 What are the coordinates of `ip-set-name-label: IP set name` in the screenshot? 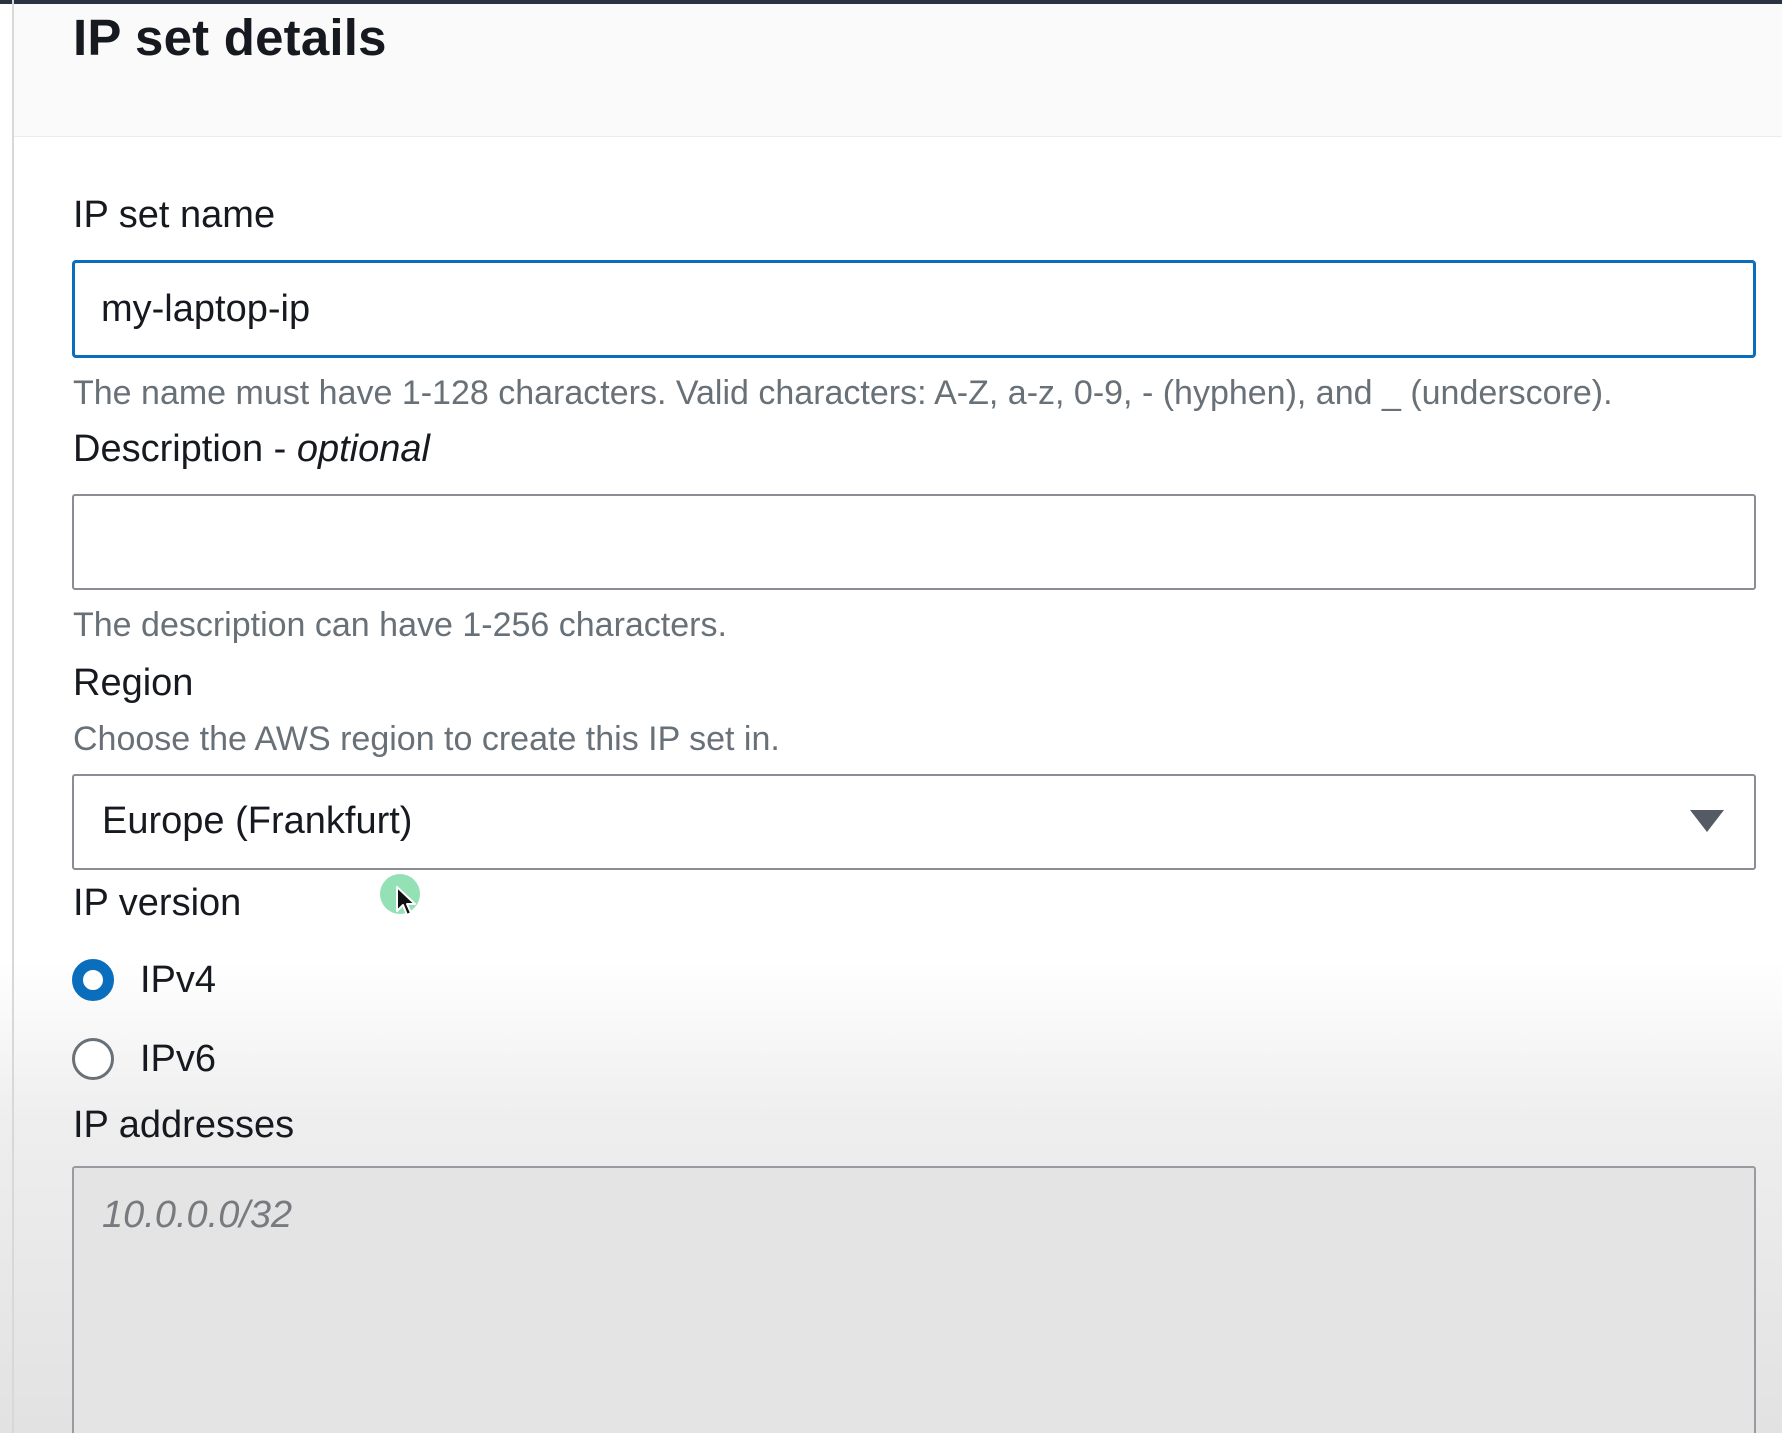 It's located at (174, 215).